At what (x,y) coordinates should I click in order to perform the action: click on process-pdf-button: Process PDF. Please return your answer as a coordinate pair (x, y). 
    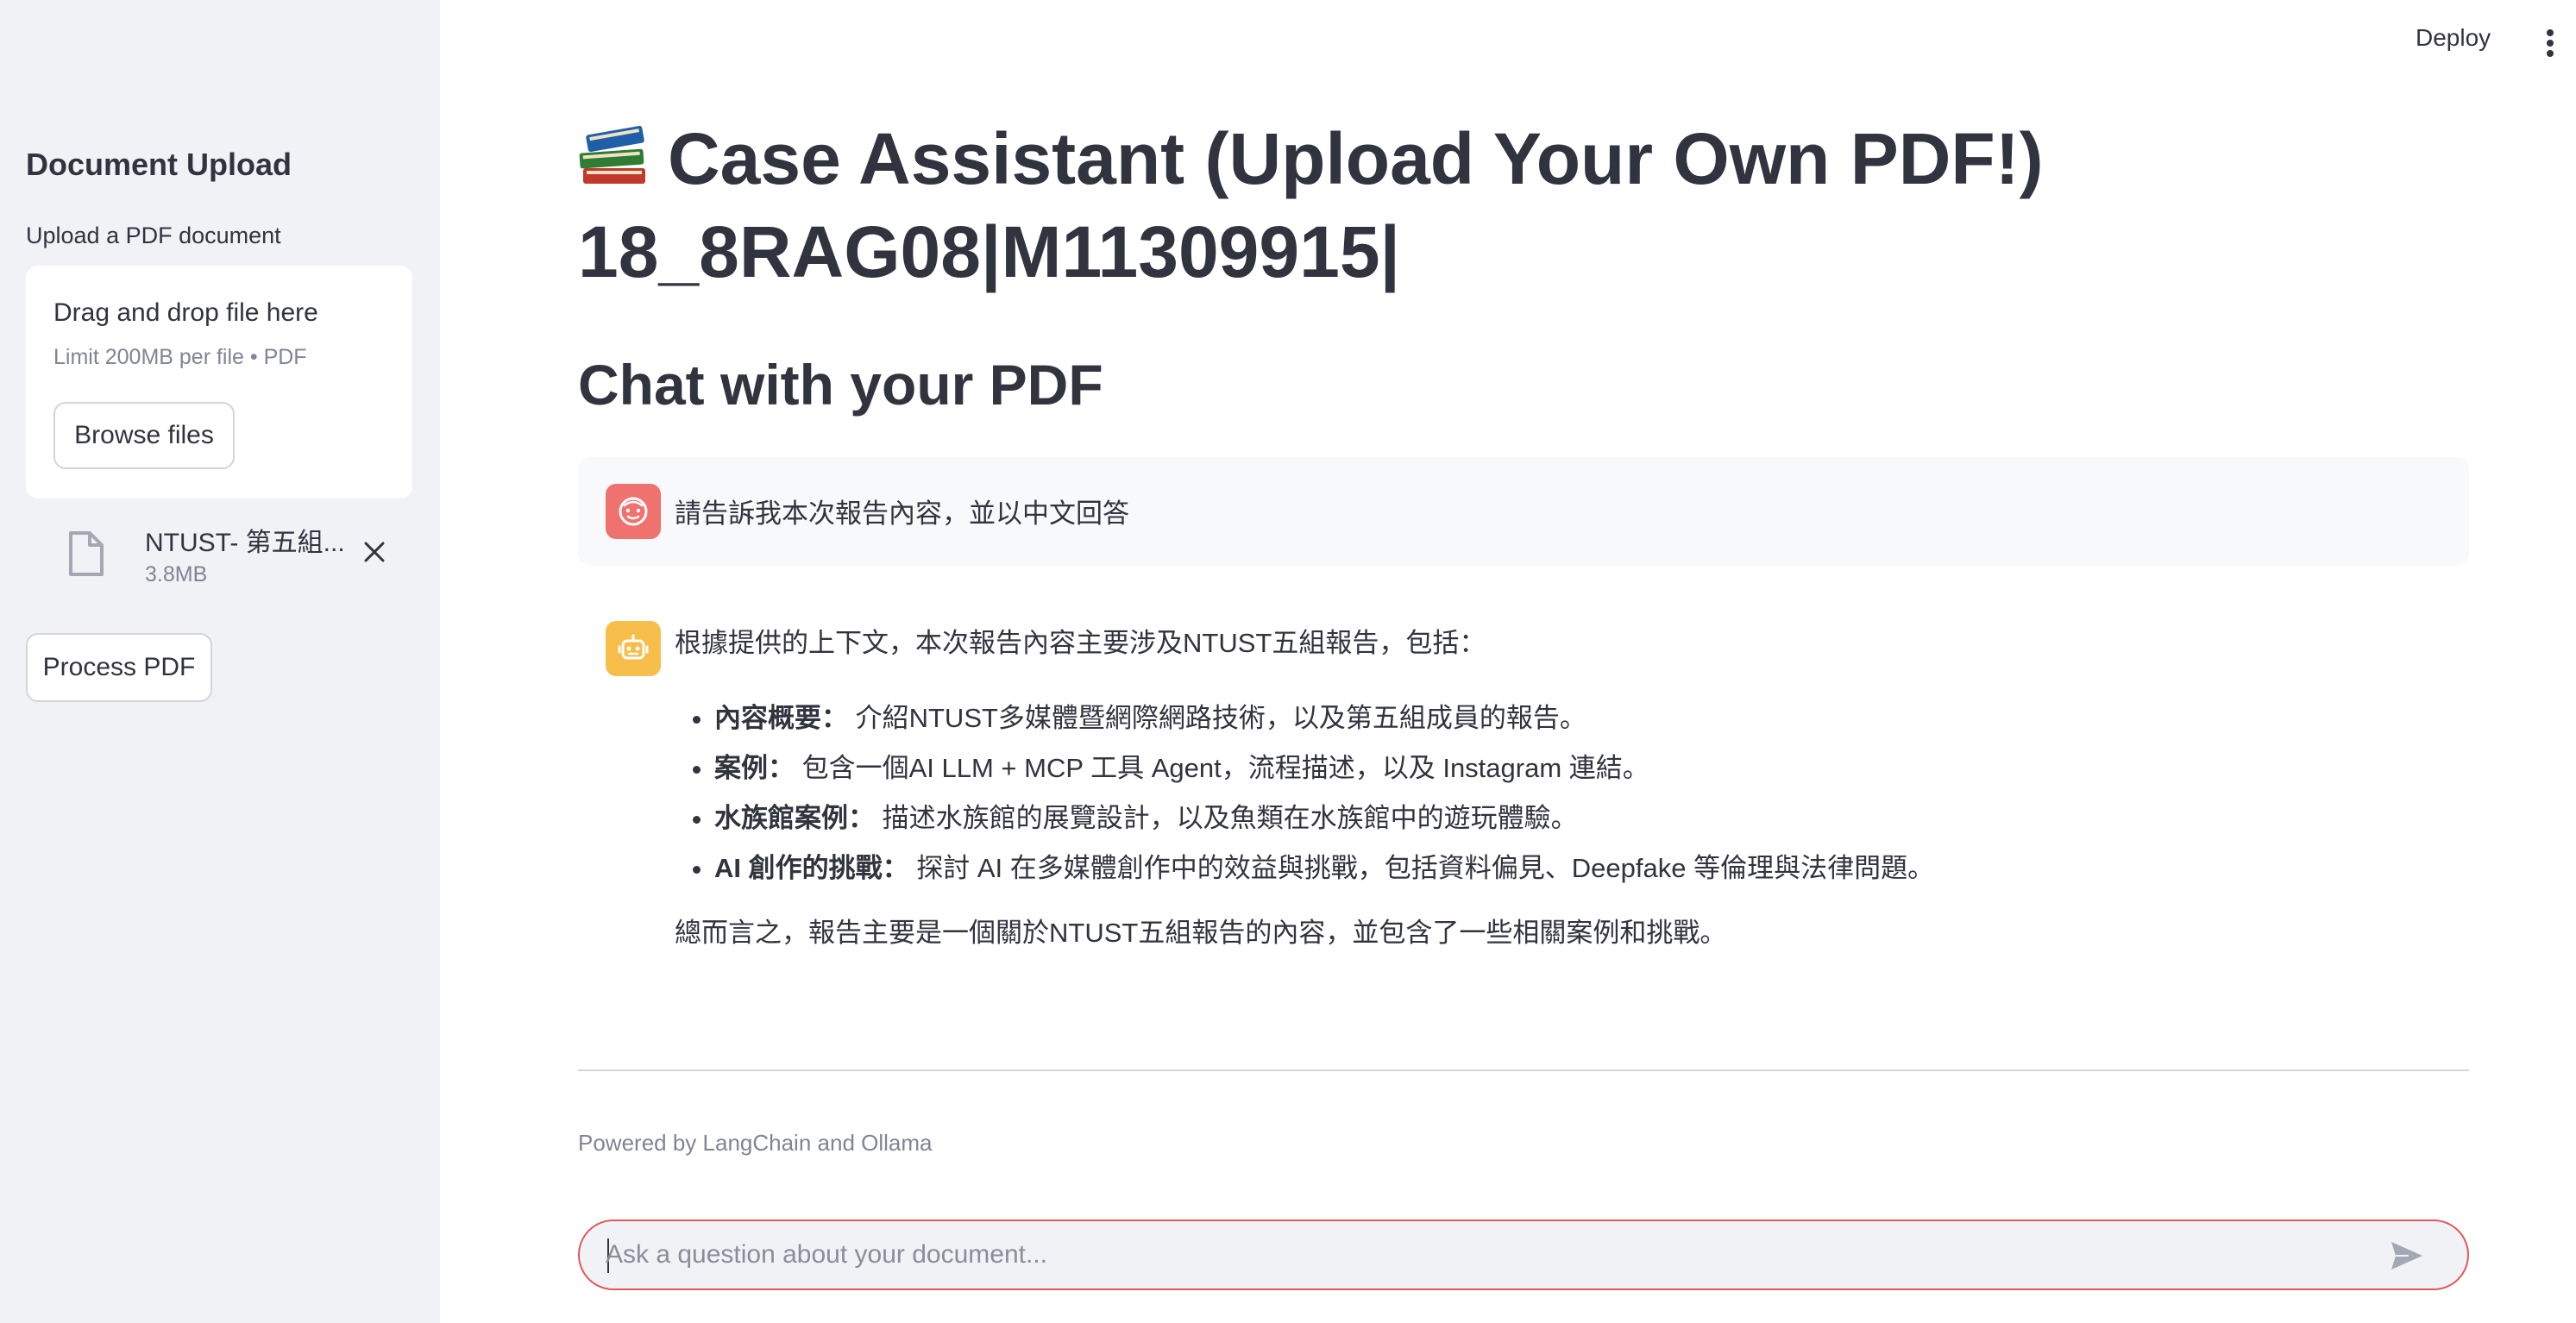
    Looking at the image, I should click on (119, 667).